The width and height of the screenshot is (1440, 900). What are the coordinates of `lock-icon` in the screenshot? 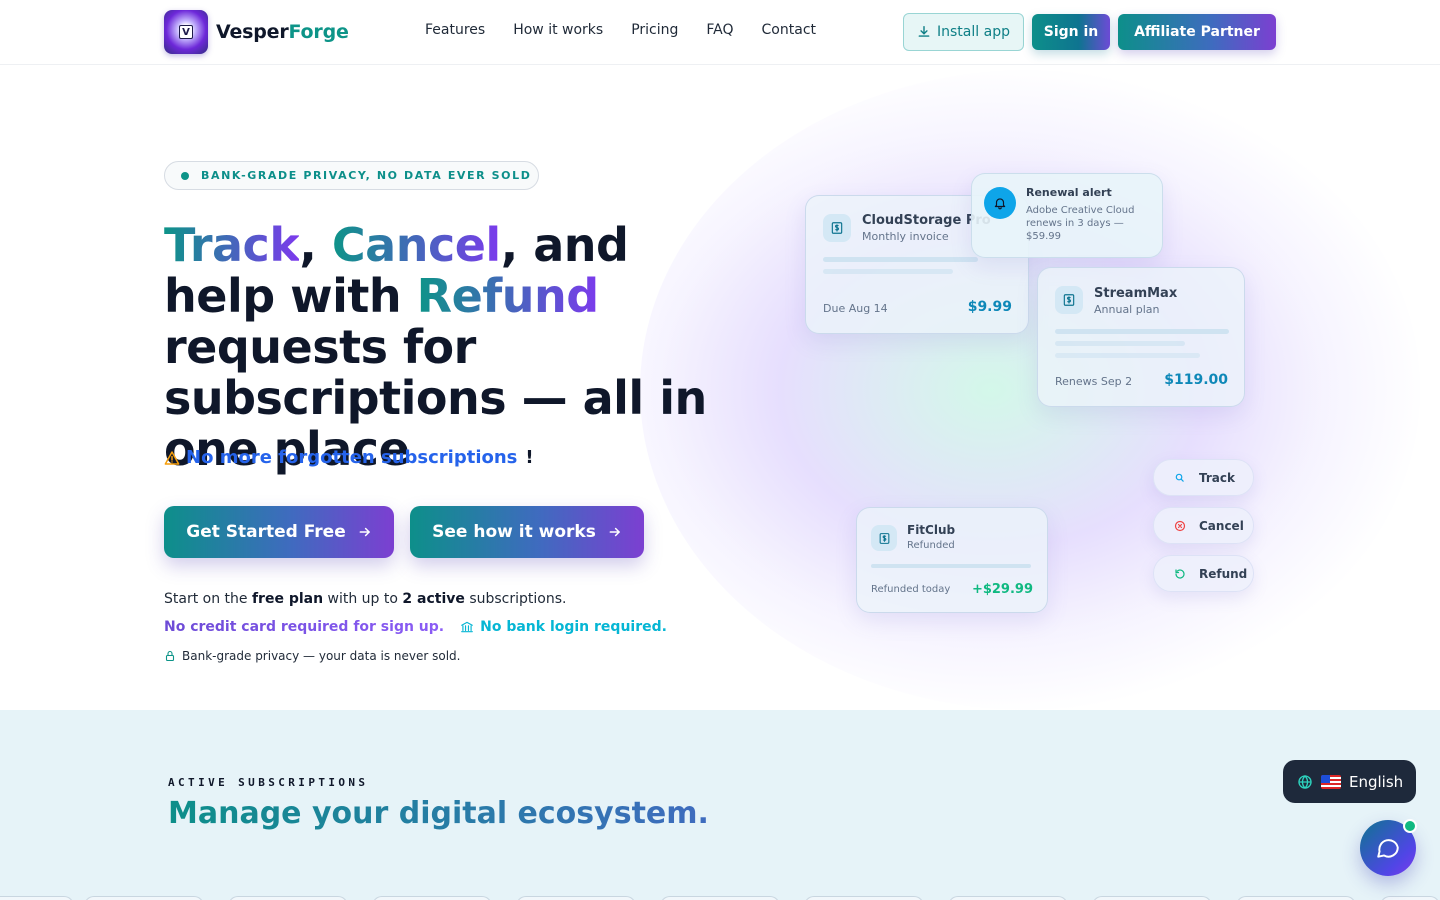 It's located at (170, 656).